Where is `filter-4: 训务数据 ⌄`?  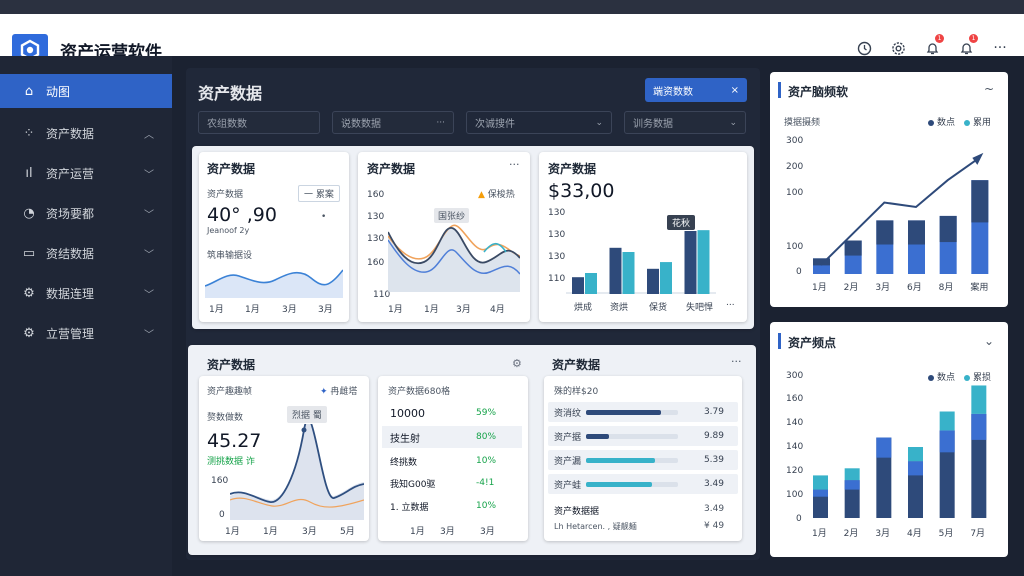
filter-4: 训务数据 ⌄ is located at coordinates (685, 122).